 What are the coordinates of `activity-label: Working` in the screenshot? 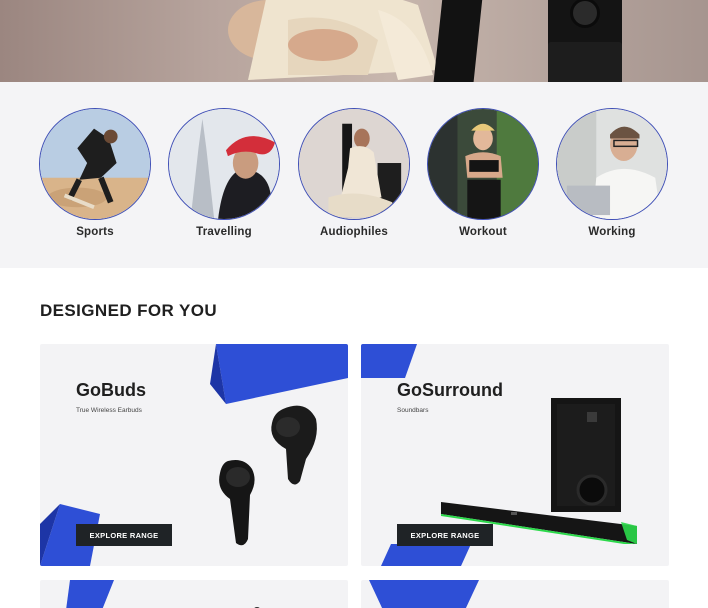 It's located at (612, 232).